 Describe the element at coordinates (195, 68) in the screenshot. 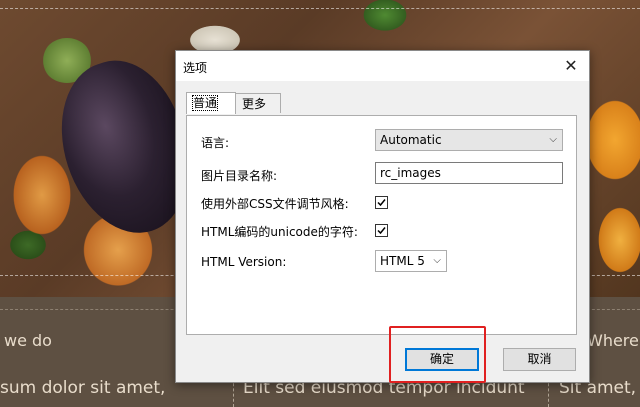

I see `dialog-title: 选项` at that location.